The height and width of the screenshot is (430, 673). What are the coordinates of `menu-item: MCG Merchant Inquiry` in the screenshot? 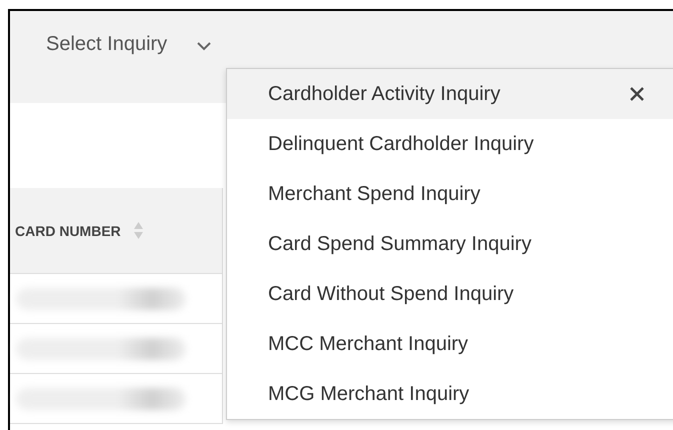 It's located at (450, 394).